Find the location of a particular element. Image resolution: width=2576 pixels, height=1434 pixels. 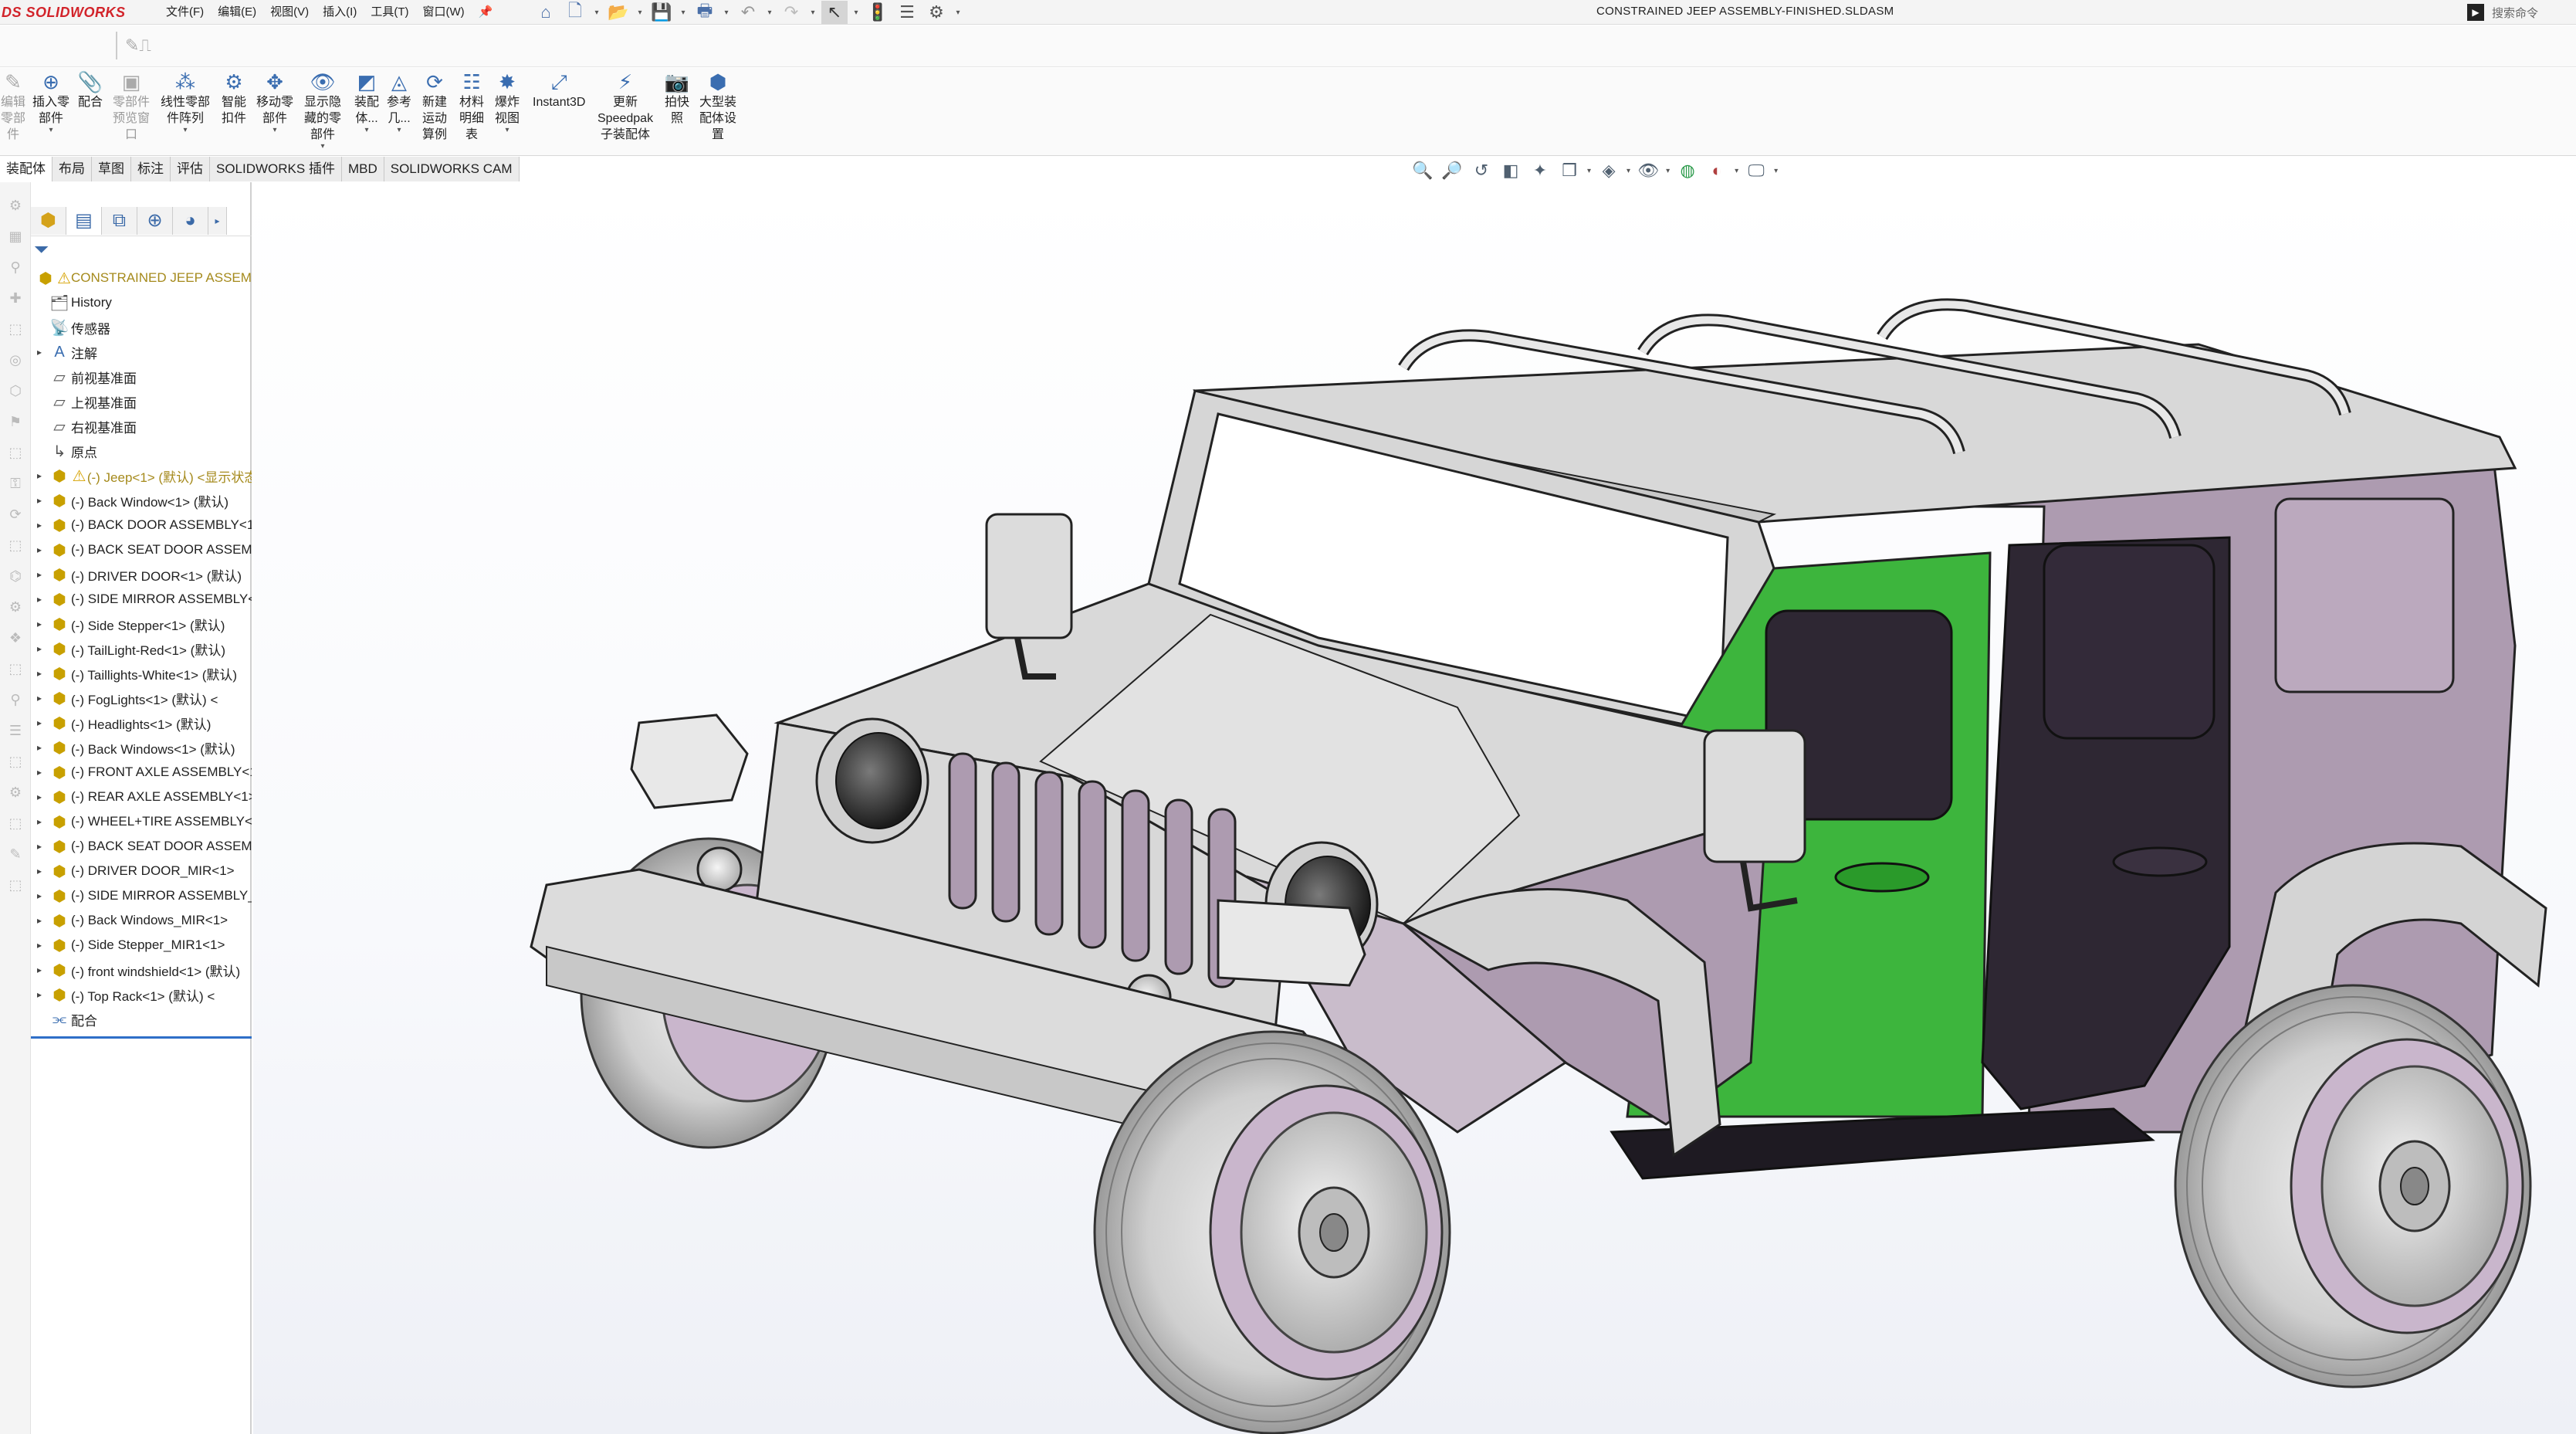

strip-icon-10: ⚿ is located at coordinates (16, 486).